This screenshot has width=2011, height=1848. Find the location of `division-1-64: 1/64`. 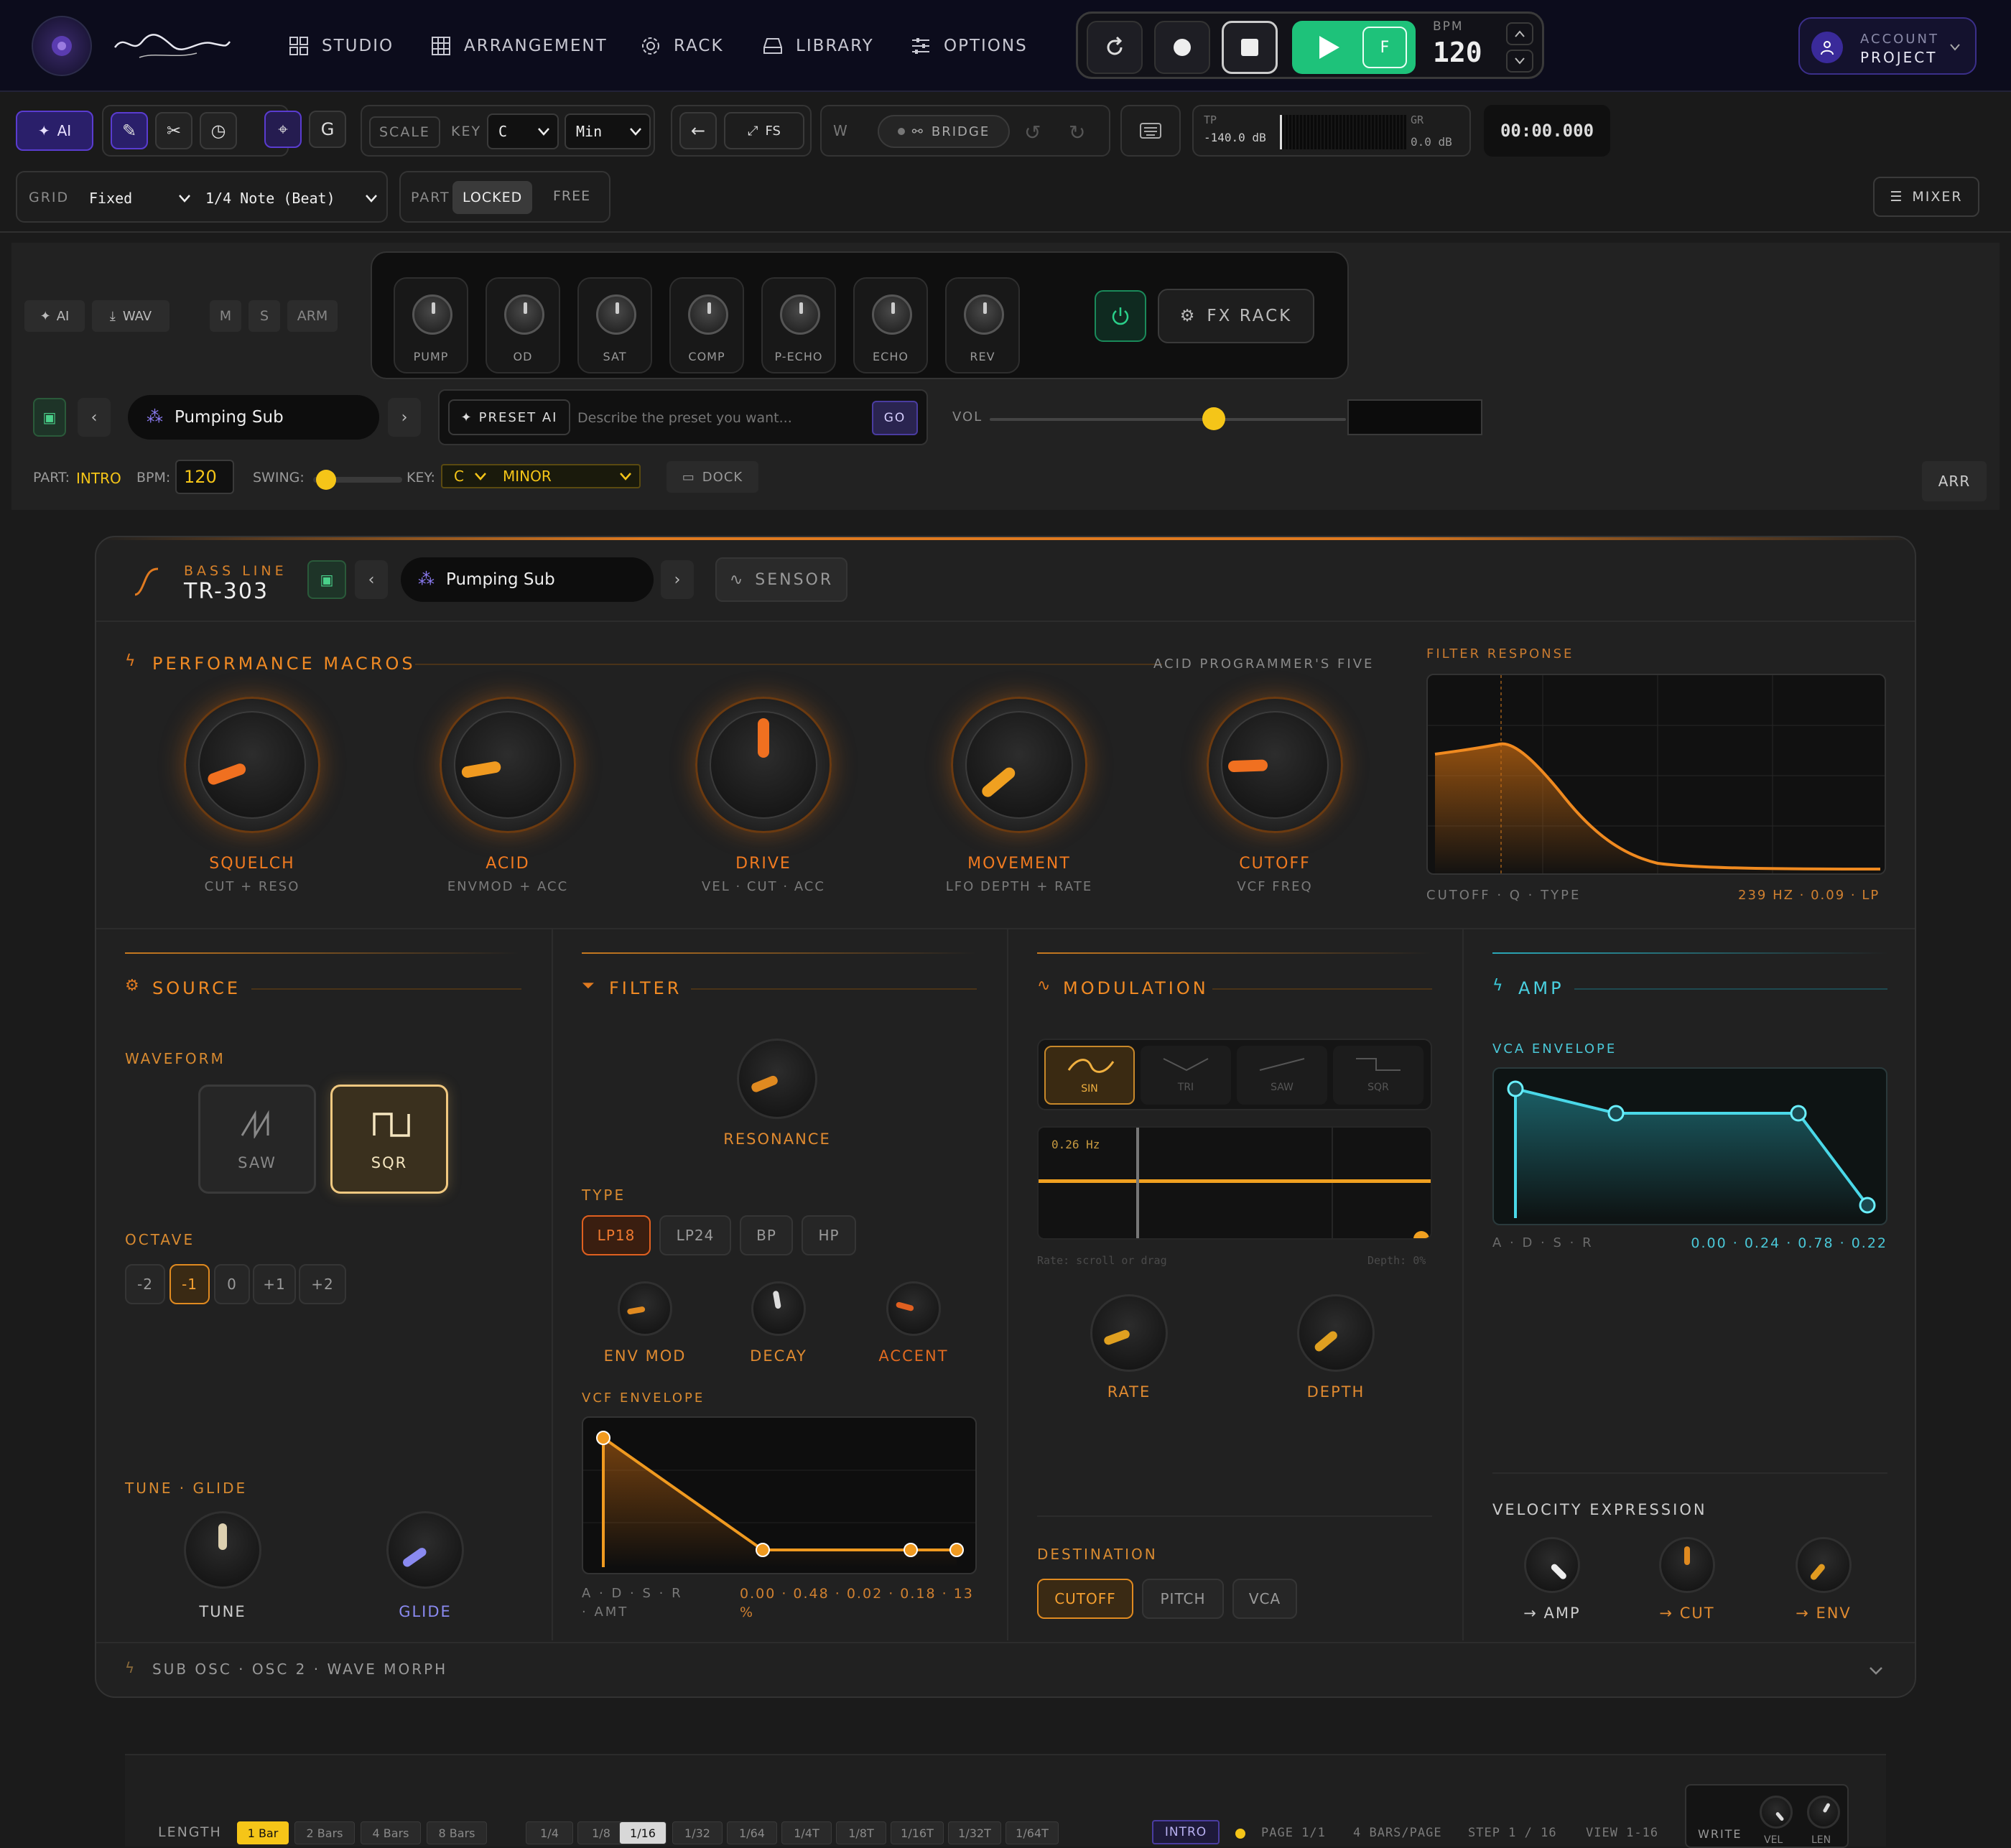

division-1-64: 1/64 is located at coordinates (752, 1833).